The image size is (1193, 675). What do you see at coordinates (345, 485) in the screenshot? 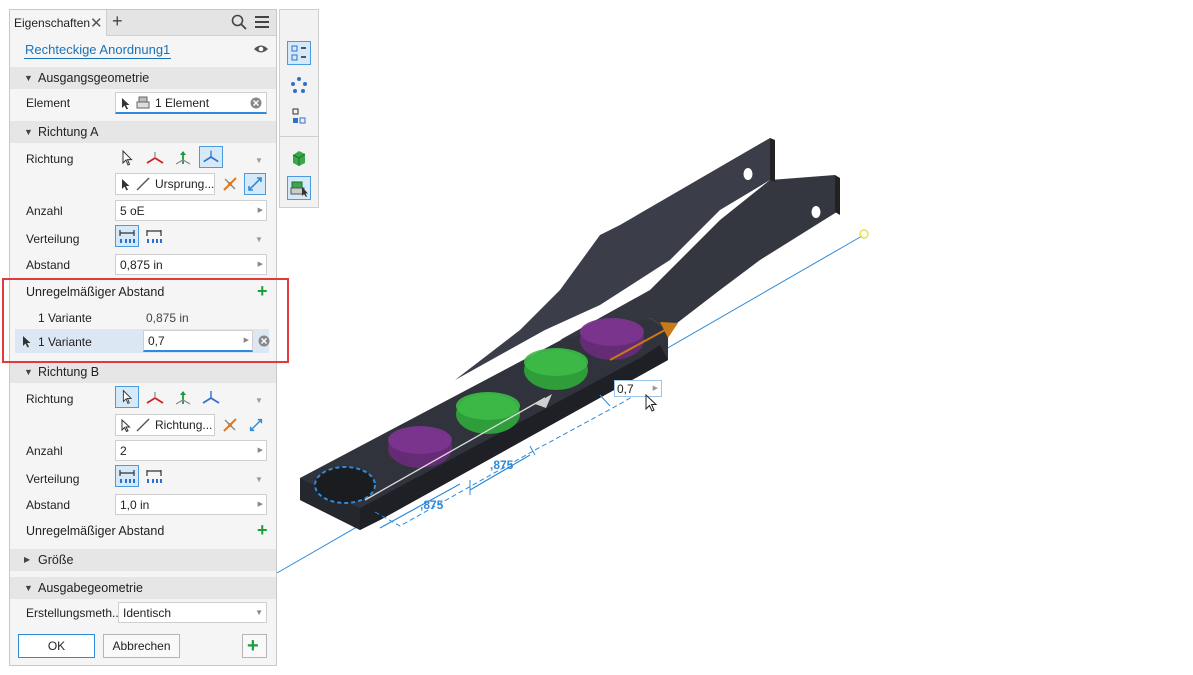
I see `source-feature-hole` at bounding box center [345, 485].